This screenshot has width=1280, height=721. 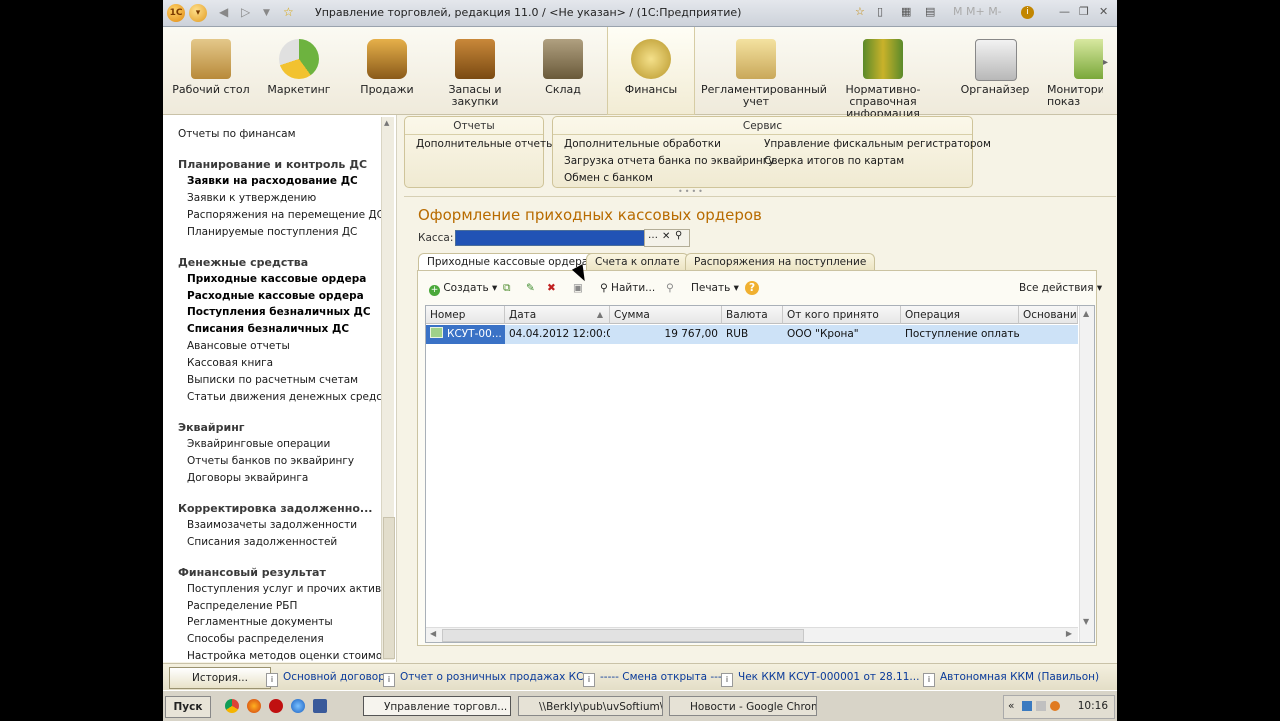 I want to click on nav-item: Кассовая книга, so click(x=230, y=363).